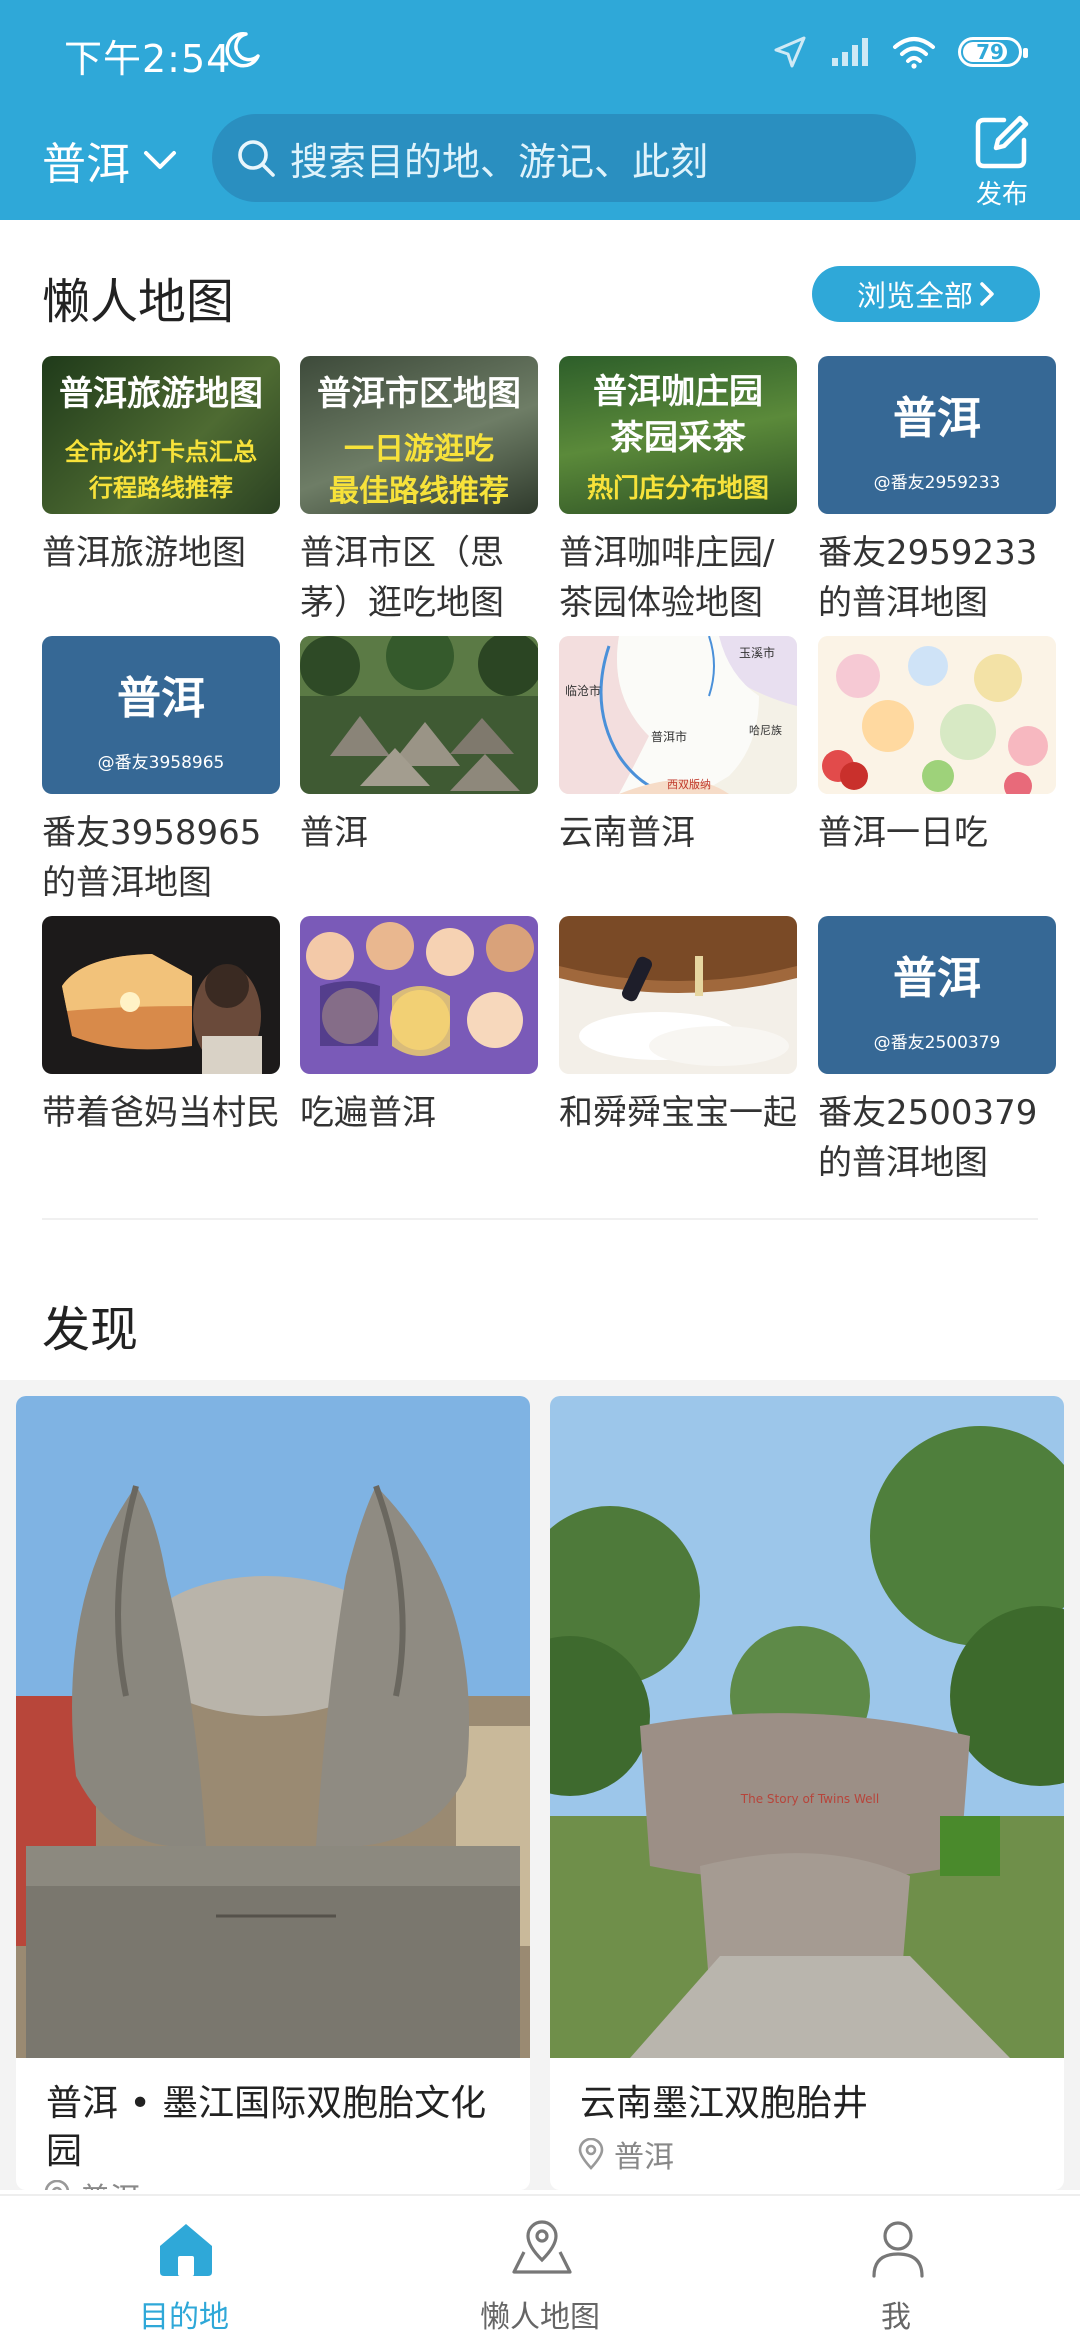  I want to click on thumb-line: 最佳路线推荐, so click(419, 491).